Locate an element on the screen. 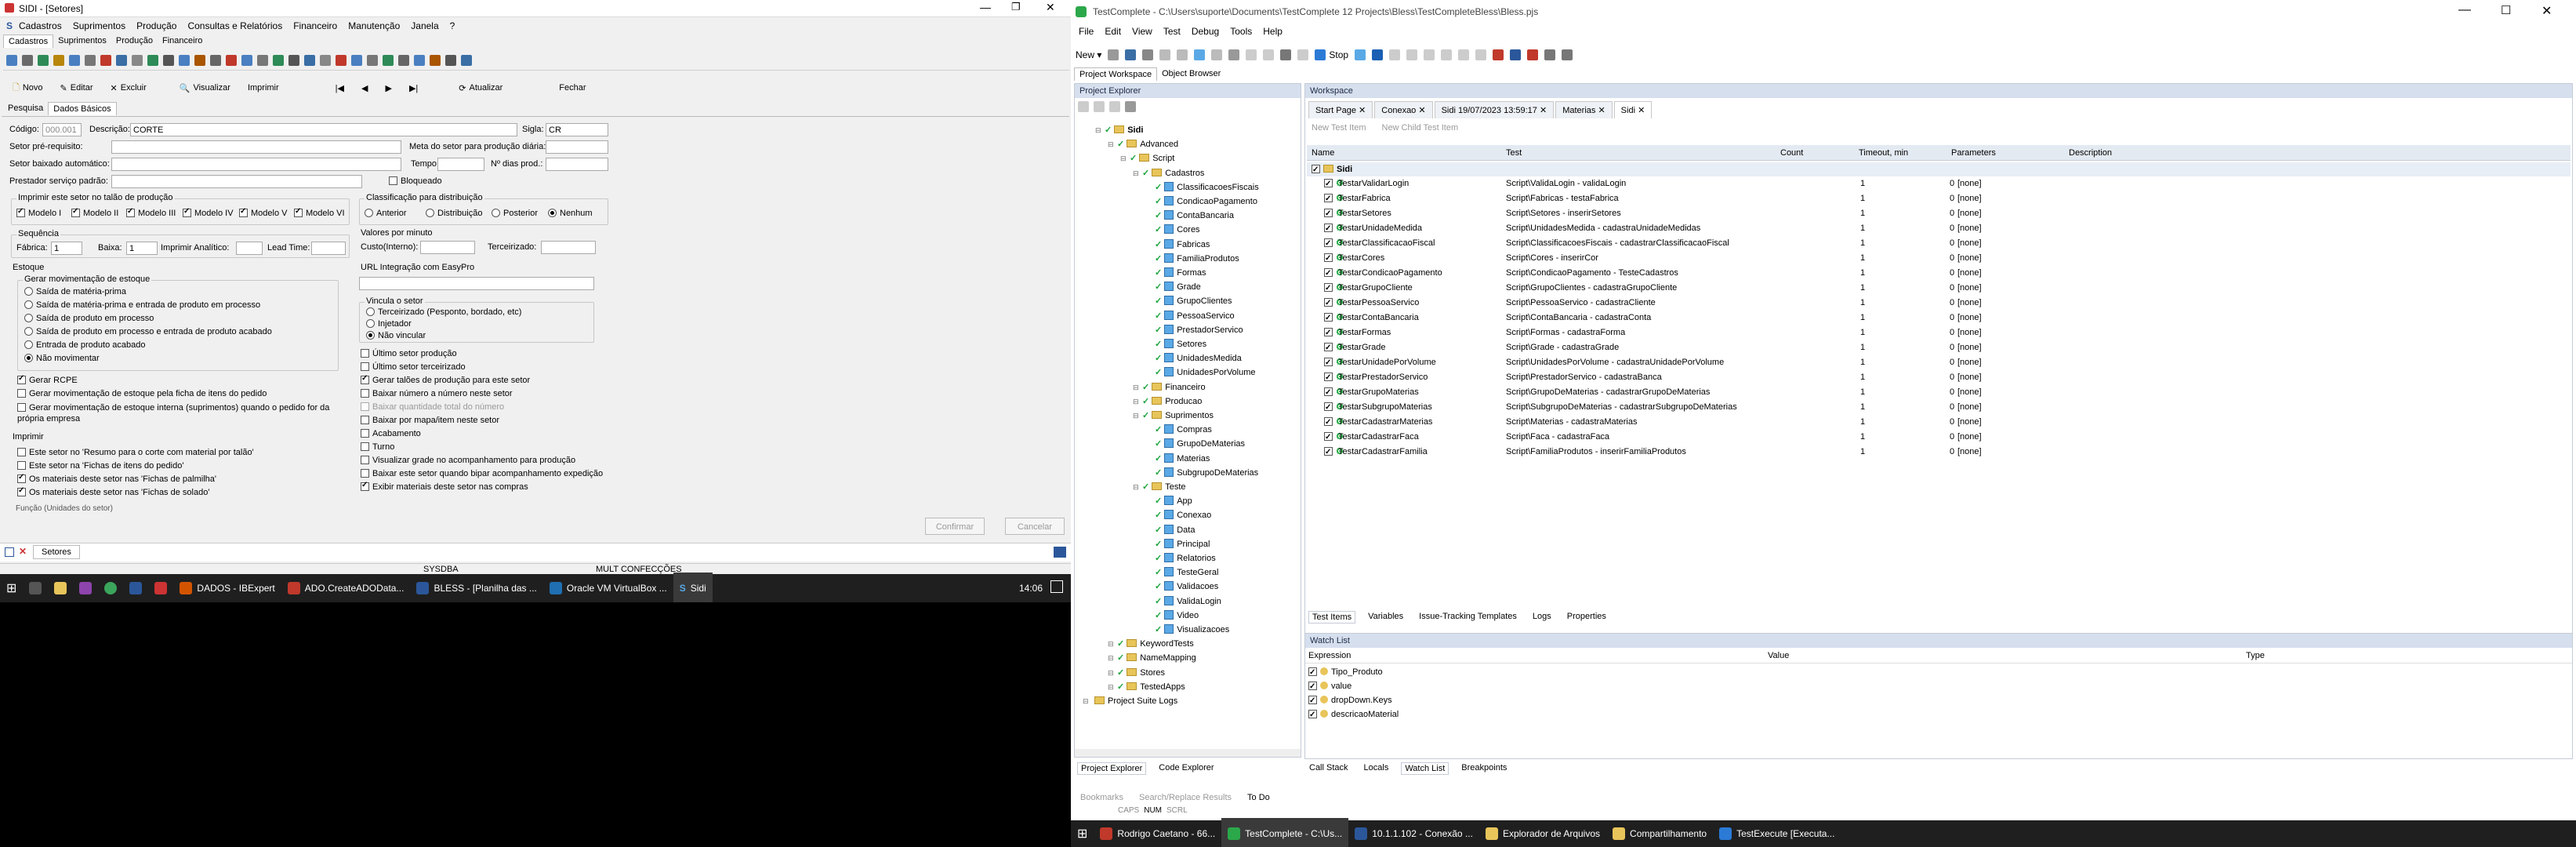 The image size is (2576, 847). save-icon is located at coordinates (1131, 54).